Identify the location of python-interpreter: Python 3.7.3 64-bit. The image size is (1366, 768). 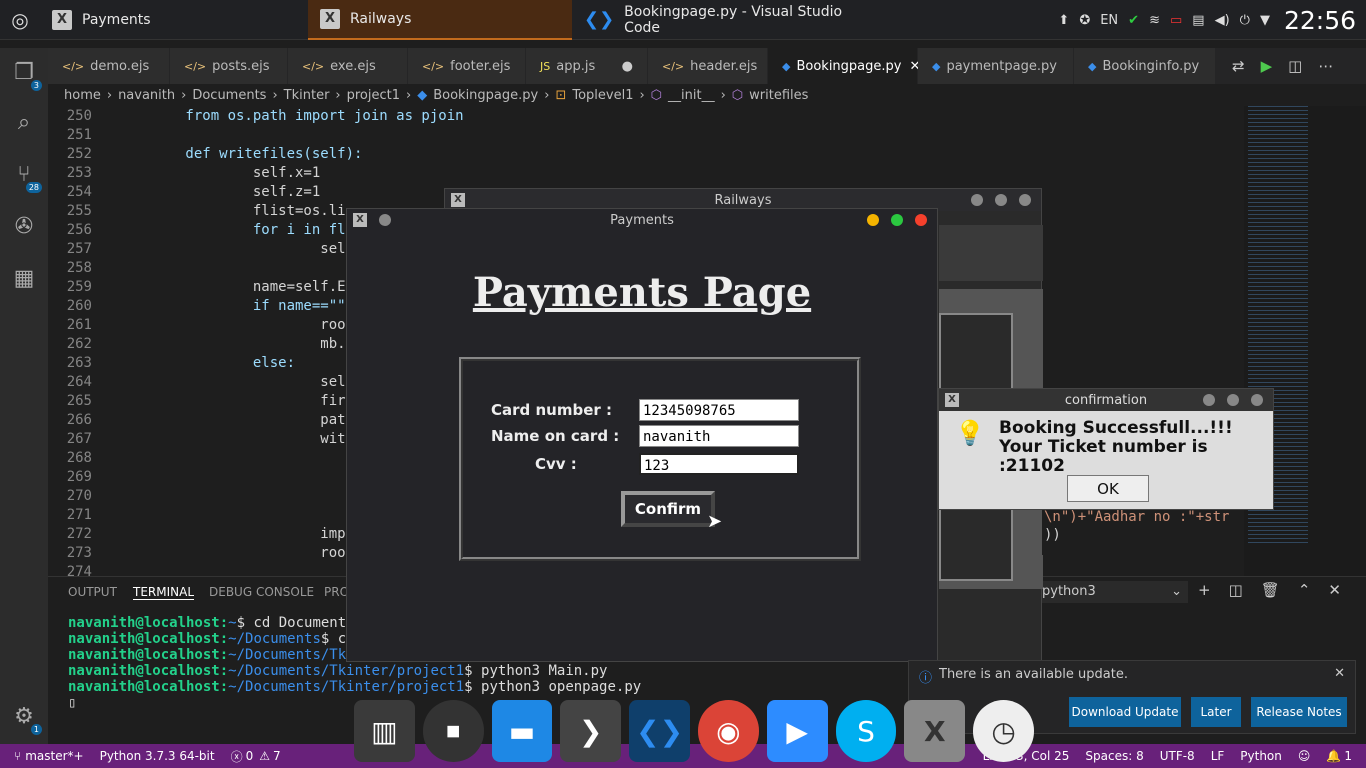
(157, 756).